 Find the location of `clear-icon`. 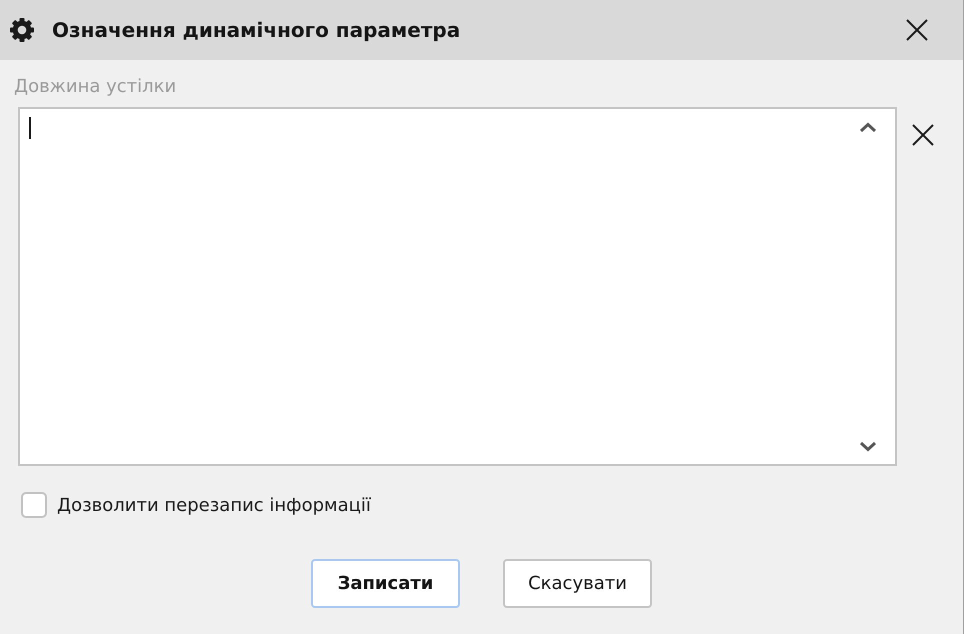

clear-icon is located at coordinates (923, 135).